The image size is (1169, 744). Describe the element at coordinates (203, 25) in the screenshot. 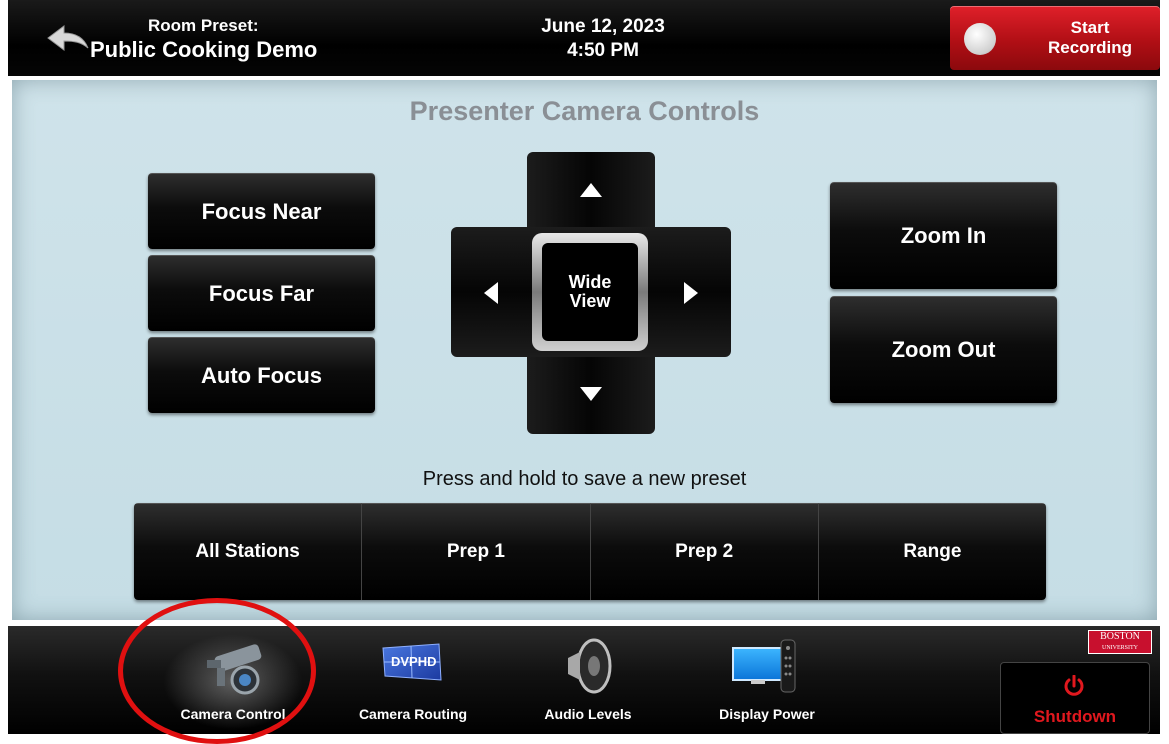

I see `room-preset-label: Room Preset:` at that location.